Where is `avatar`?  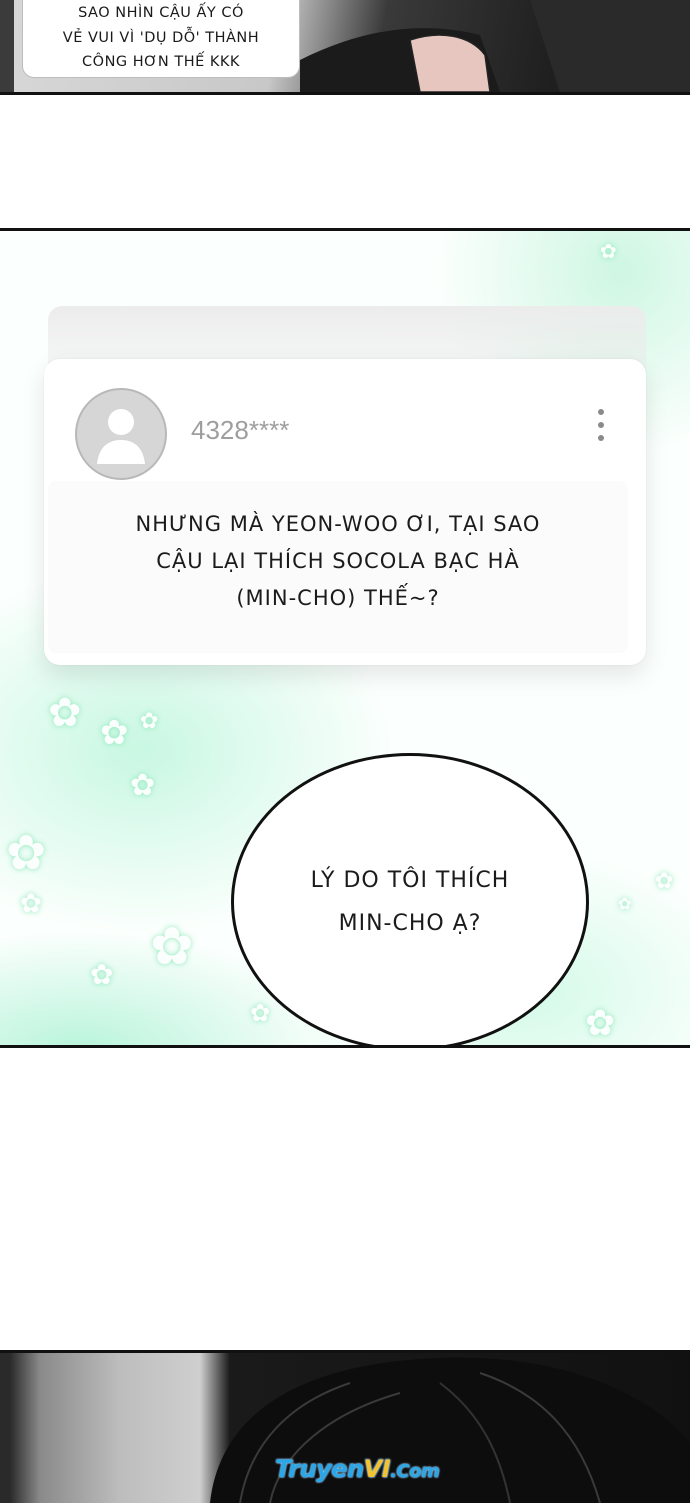 avatar is located at coordinates (121, 434).